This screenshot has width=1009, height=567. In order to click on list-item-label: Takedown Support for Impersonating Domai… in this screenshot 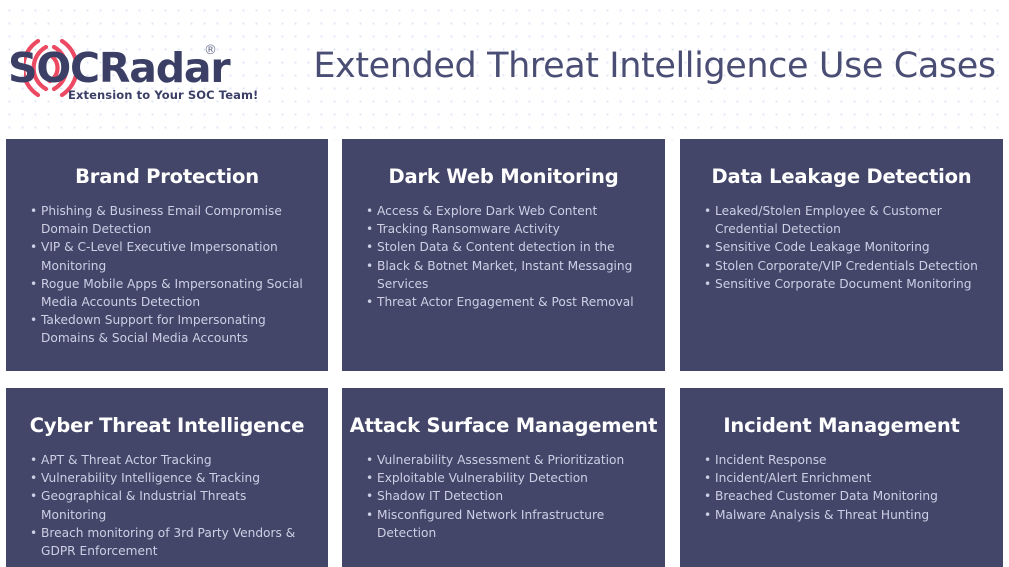, I will do `click(153, 329)`.